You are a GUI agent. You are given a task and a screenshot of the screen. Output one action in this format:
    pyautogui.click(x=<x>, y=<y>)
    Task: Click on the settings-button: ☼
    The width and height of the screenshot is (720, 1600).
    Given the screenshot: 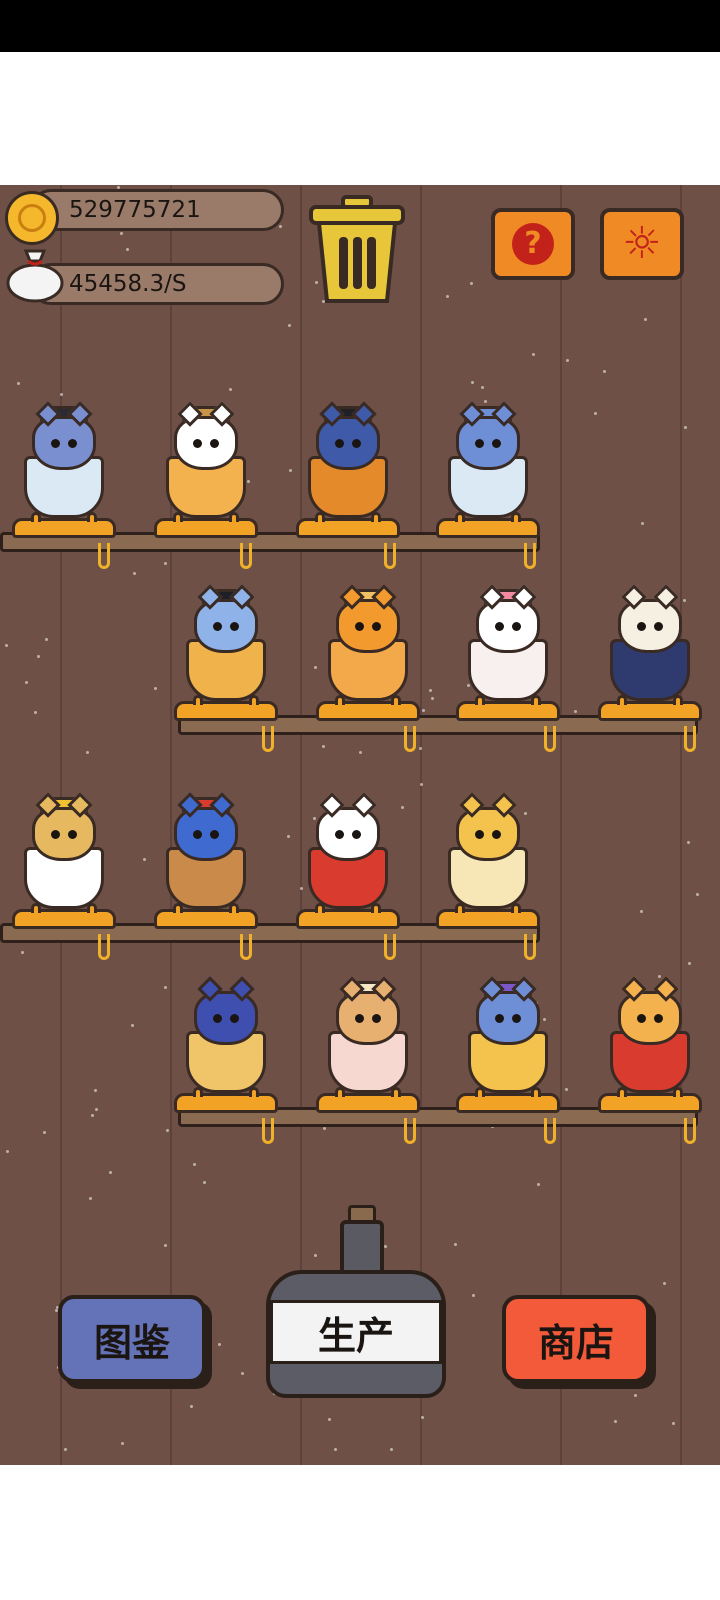 What is the action you would take?
    pyautogui.click(x=642, y=244)
    